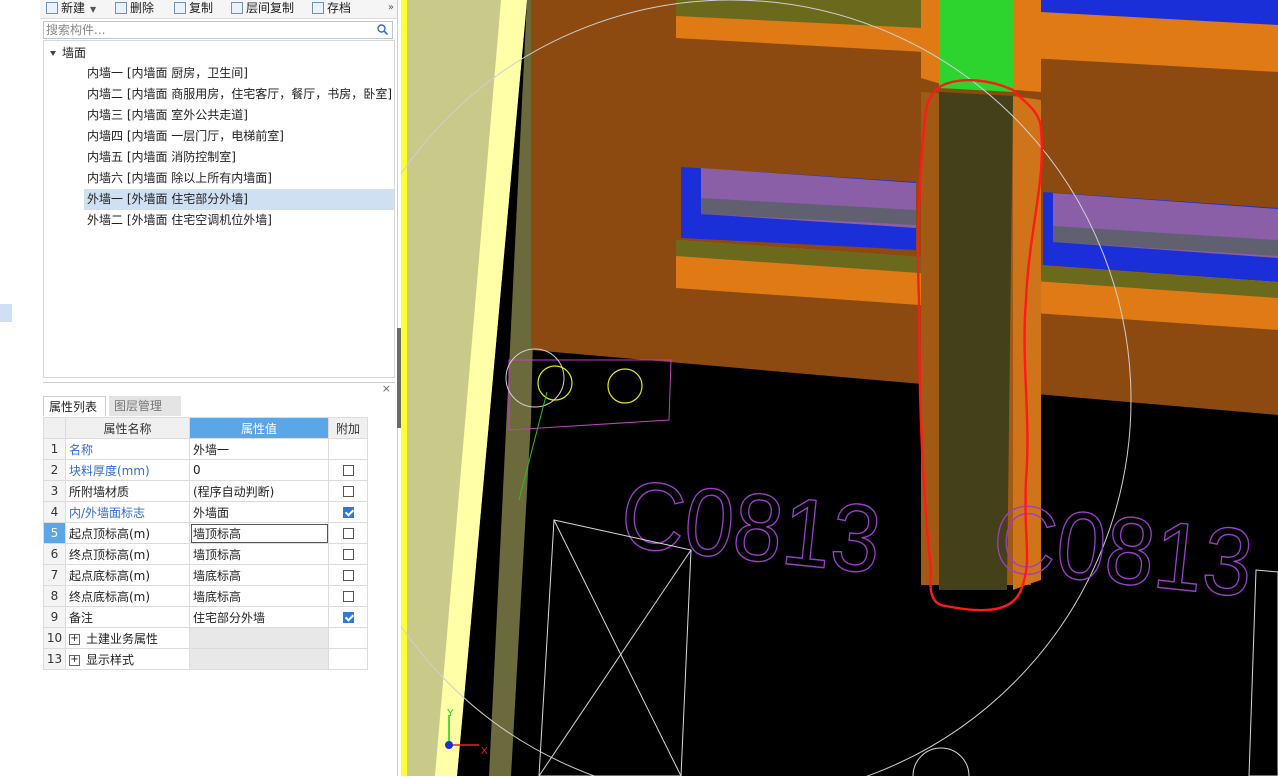 Image resolution: width=1278 pixels, height=777 pixels. Describe the element at coordinates (127, 659) in the screenshot. I see `property-name: + 显示样式` at that location.